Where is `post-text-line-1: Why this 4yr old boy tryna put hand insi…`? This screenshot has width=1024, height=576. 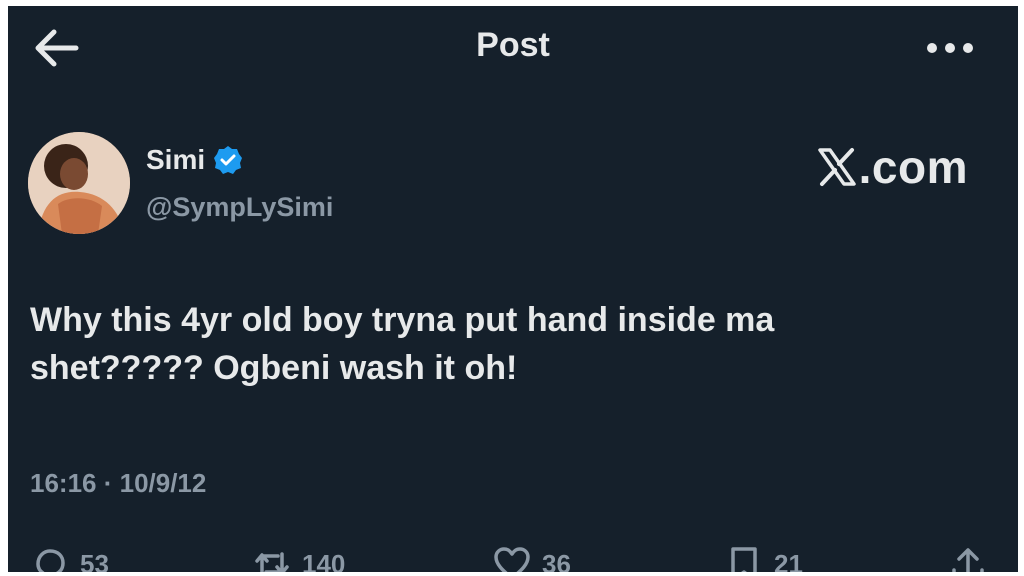
post-text-line-1: Why this 4yr old boy tryna put hand insi… is located at coordinates (402, 320).